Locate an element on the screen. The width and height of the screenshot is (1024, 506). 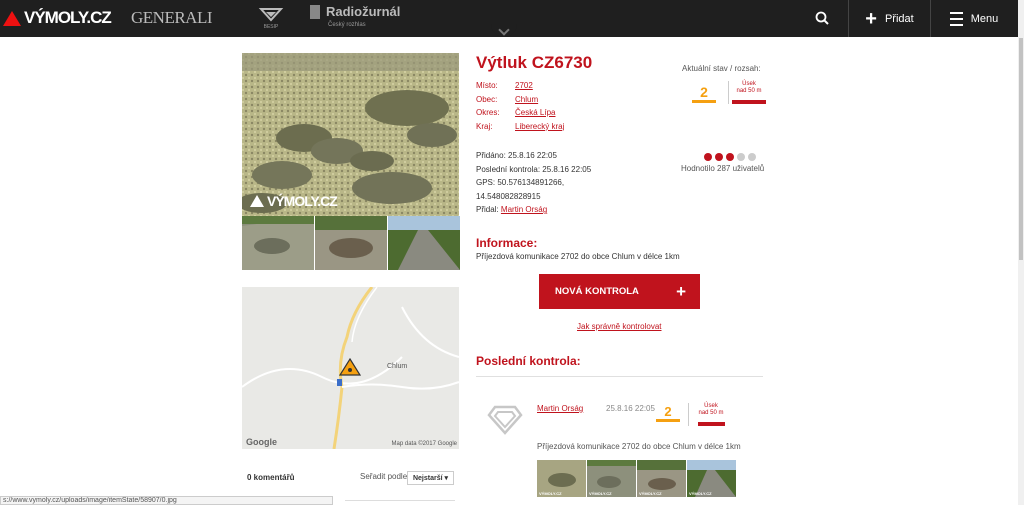
new-check-button: NOVÁ KONTROLA + is located at coordinates (619, 291).